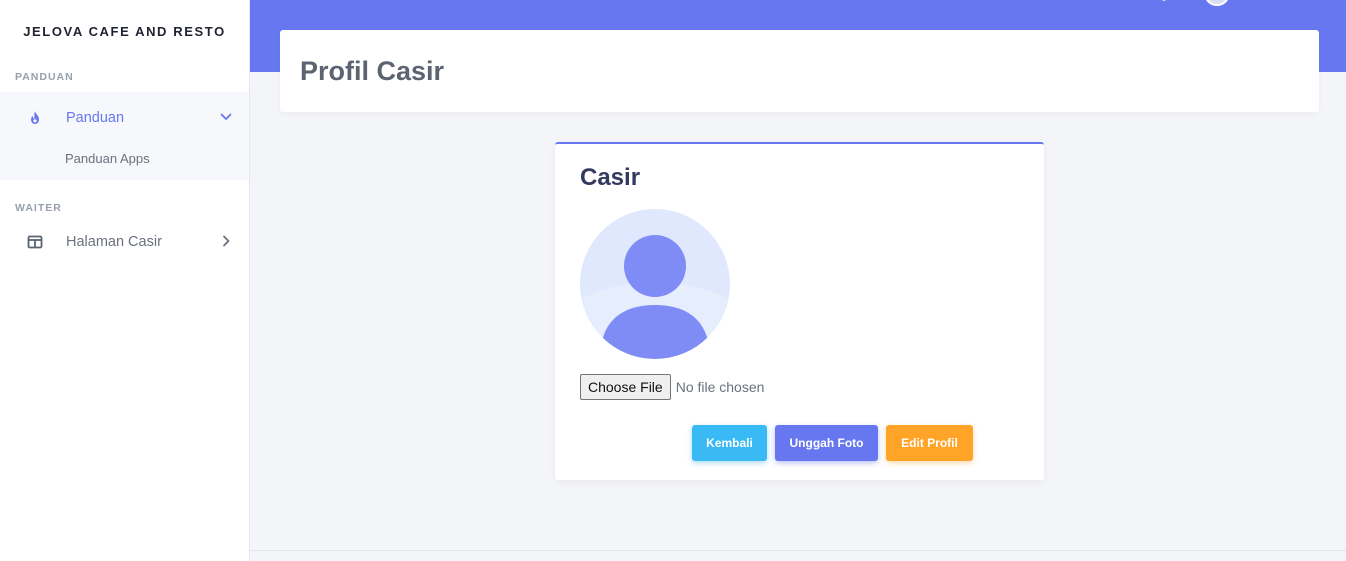 This screenshot has width=1346, height=561. What do you see at coordinates (798, 550) in the screenshot?
I see `footer-divider` at bounding box center [798, 550].